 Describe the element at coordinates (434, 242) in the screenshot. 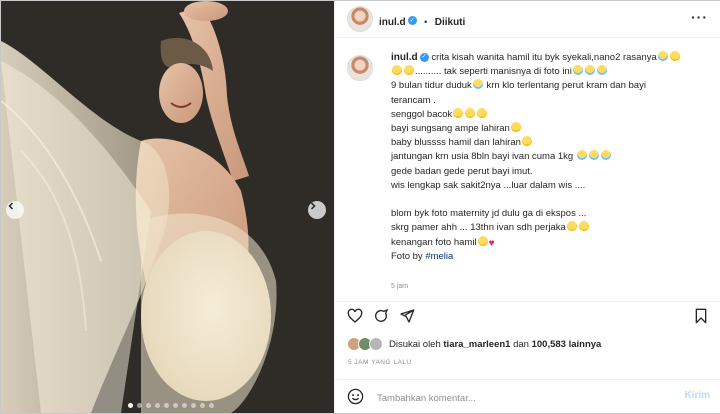

I see `caption-line: kenangan foto hamil` at that location.